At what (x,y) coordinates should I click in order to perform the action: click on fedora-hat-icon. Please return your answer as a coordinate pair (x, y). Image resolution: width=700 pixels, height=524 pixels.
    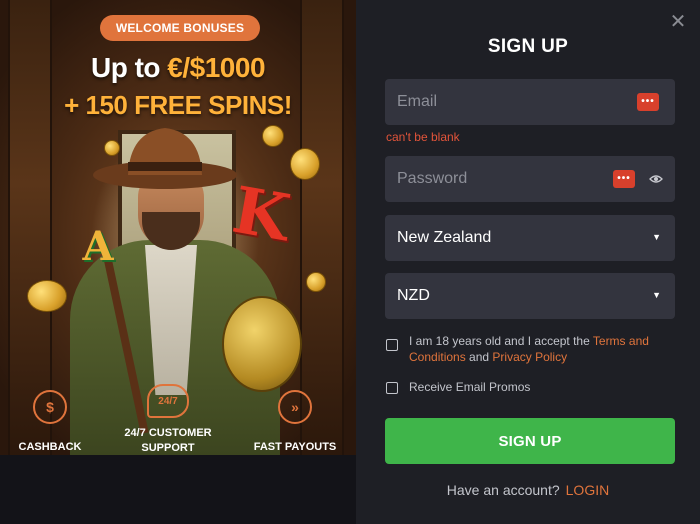
    Looking at the image, I should click on (165, 158).